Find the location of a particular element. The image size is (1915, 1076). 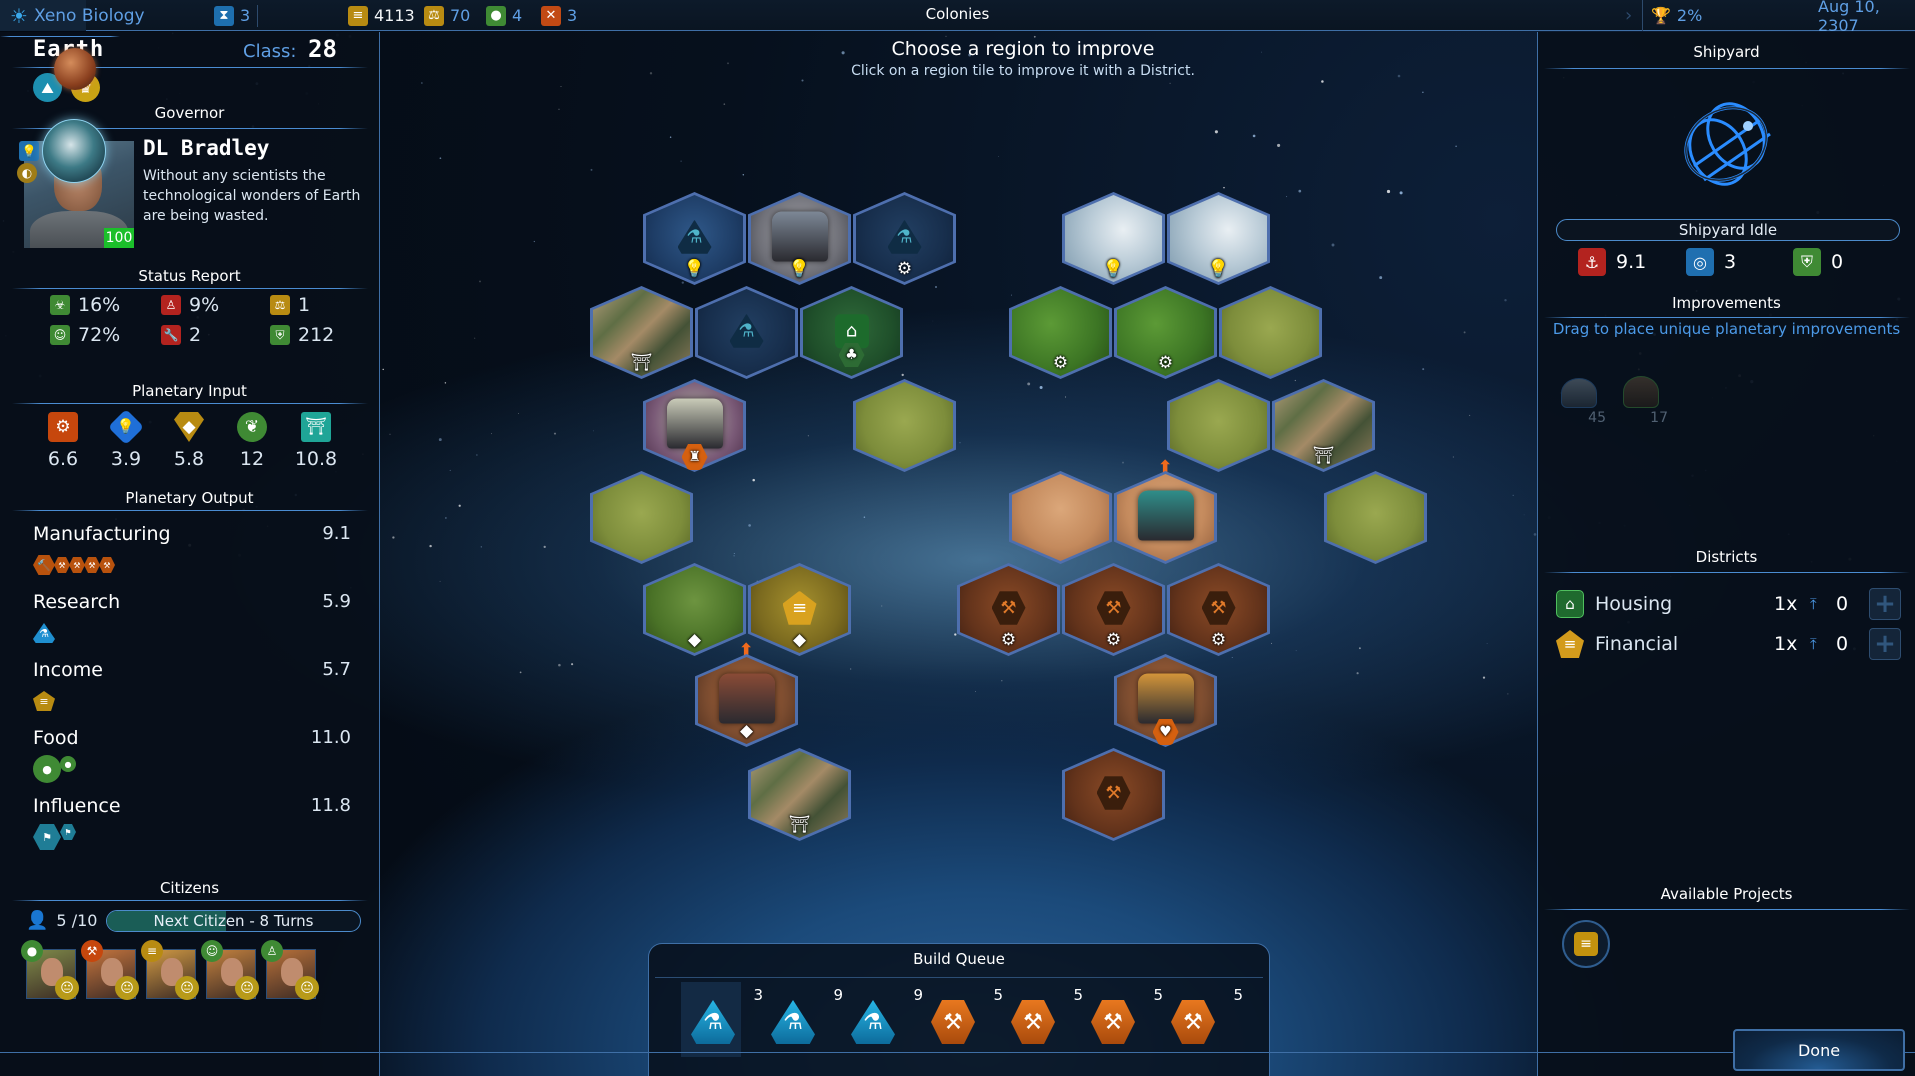

crystal-building is located at coordinates (1165, 515).